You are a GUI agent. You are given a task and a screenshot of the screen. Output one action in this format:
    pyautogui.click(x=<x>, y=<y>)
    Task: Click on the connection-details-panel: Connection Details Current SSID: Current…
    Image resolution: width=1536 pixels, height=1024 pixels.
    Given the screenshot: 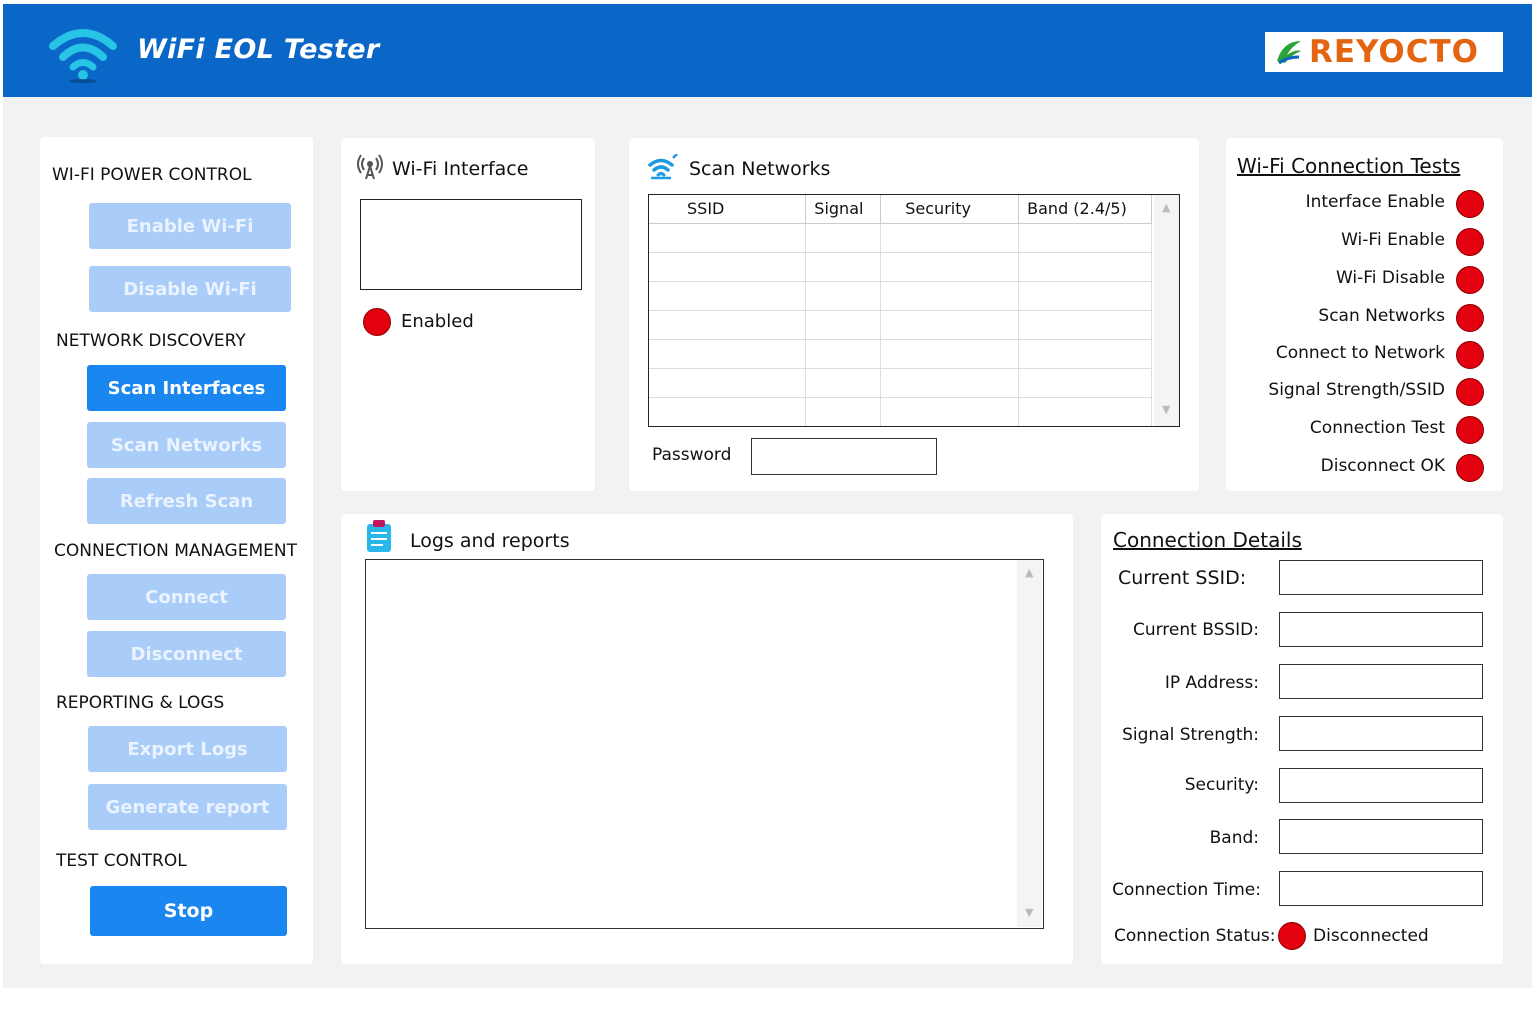 What is the action you would take?
    pyautogui.click(x=1302, y=739)
    